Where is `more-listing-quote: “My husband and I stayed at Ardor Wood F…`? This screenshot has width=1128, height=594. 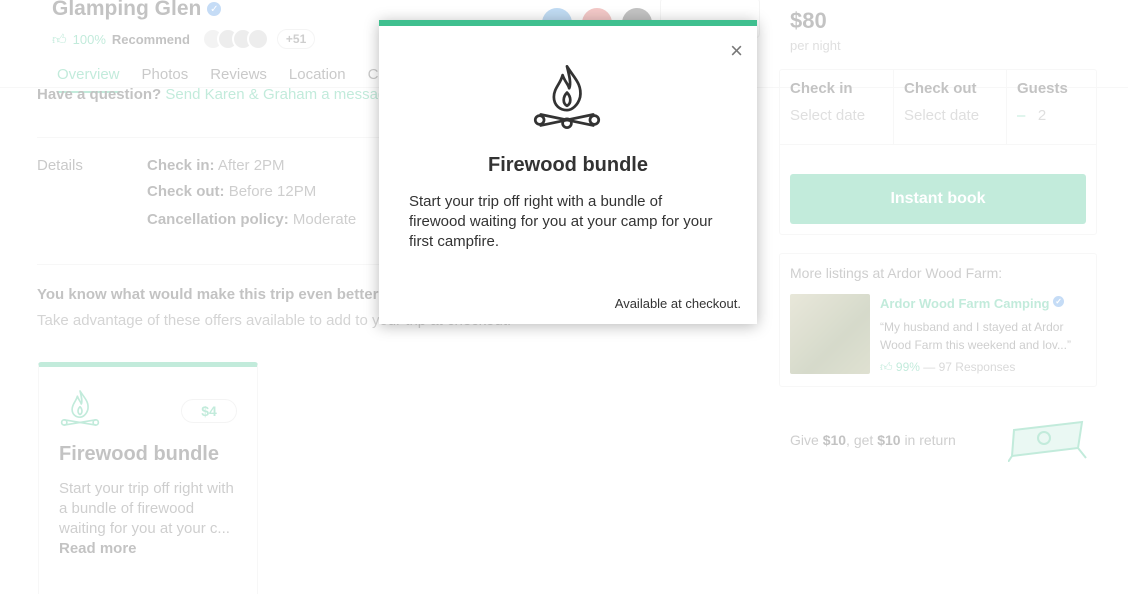
more-listing-quote: “My husband and I stayed at Ardor Wood F… is located at coordinates (975, 336).